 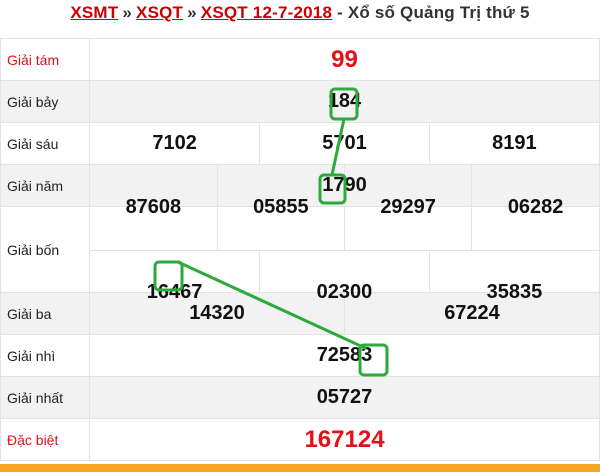 What do you see at coordinates (513, 143) in the screenshot?
I see `prize-value-g6: 8191` at bounding box center [513, 143].